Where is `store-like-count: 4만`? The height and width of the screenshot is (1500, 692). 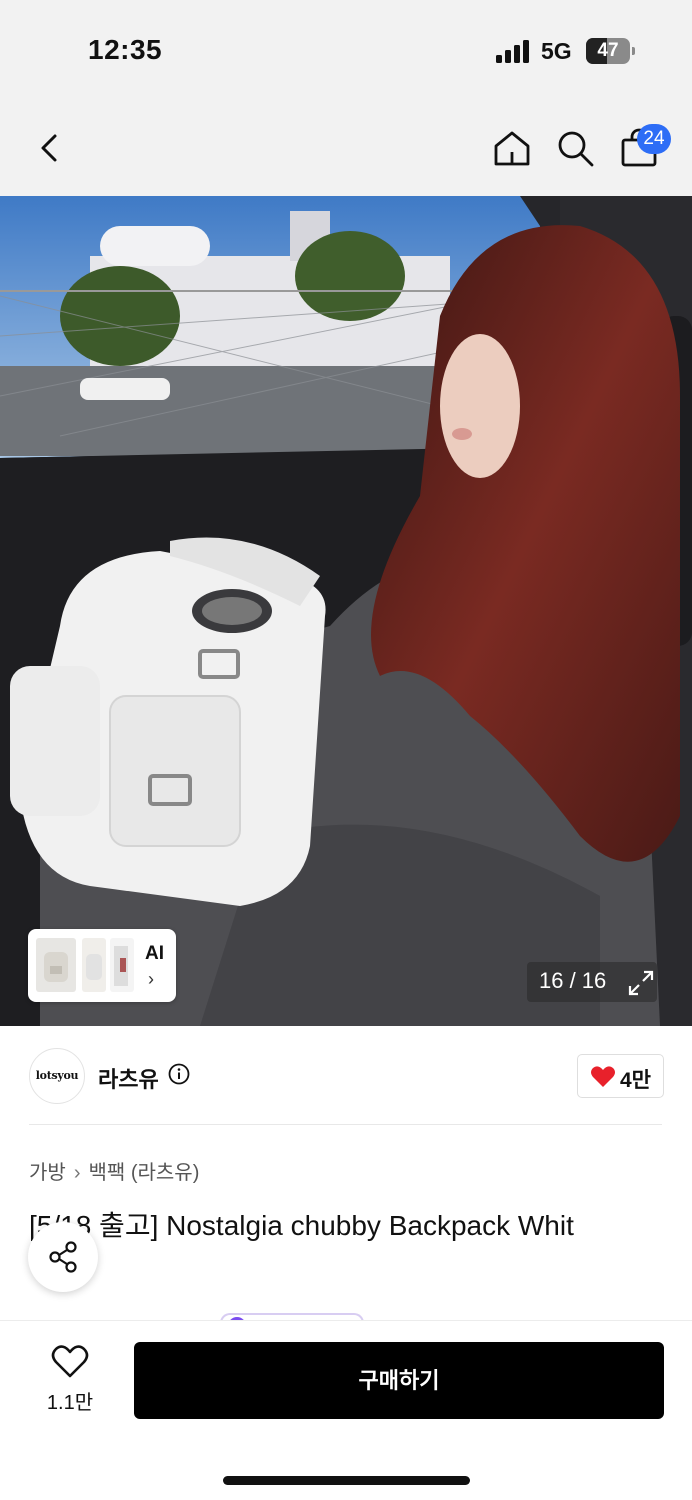 store-like-count: 4만 is located at coordinates (635, 1080).